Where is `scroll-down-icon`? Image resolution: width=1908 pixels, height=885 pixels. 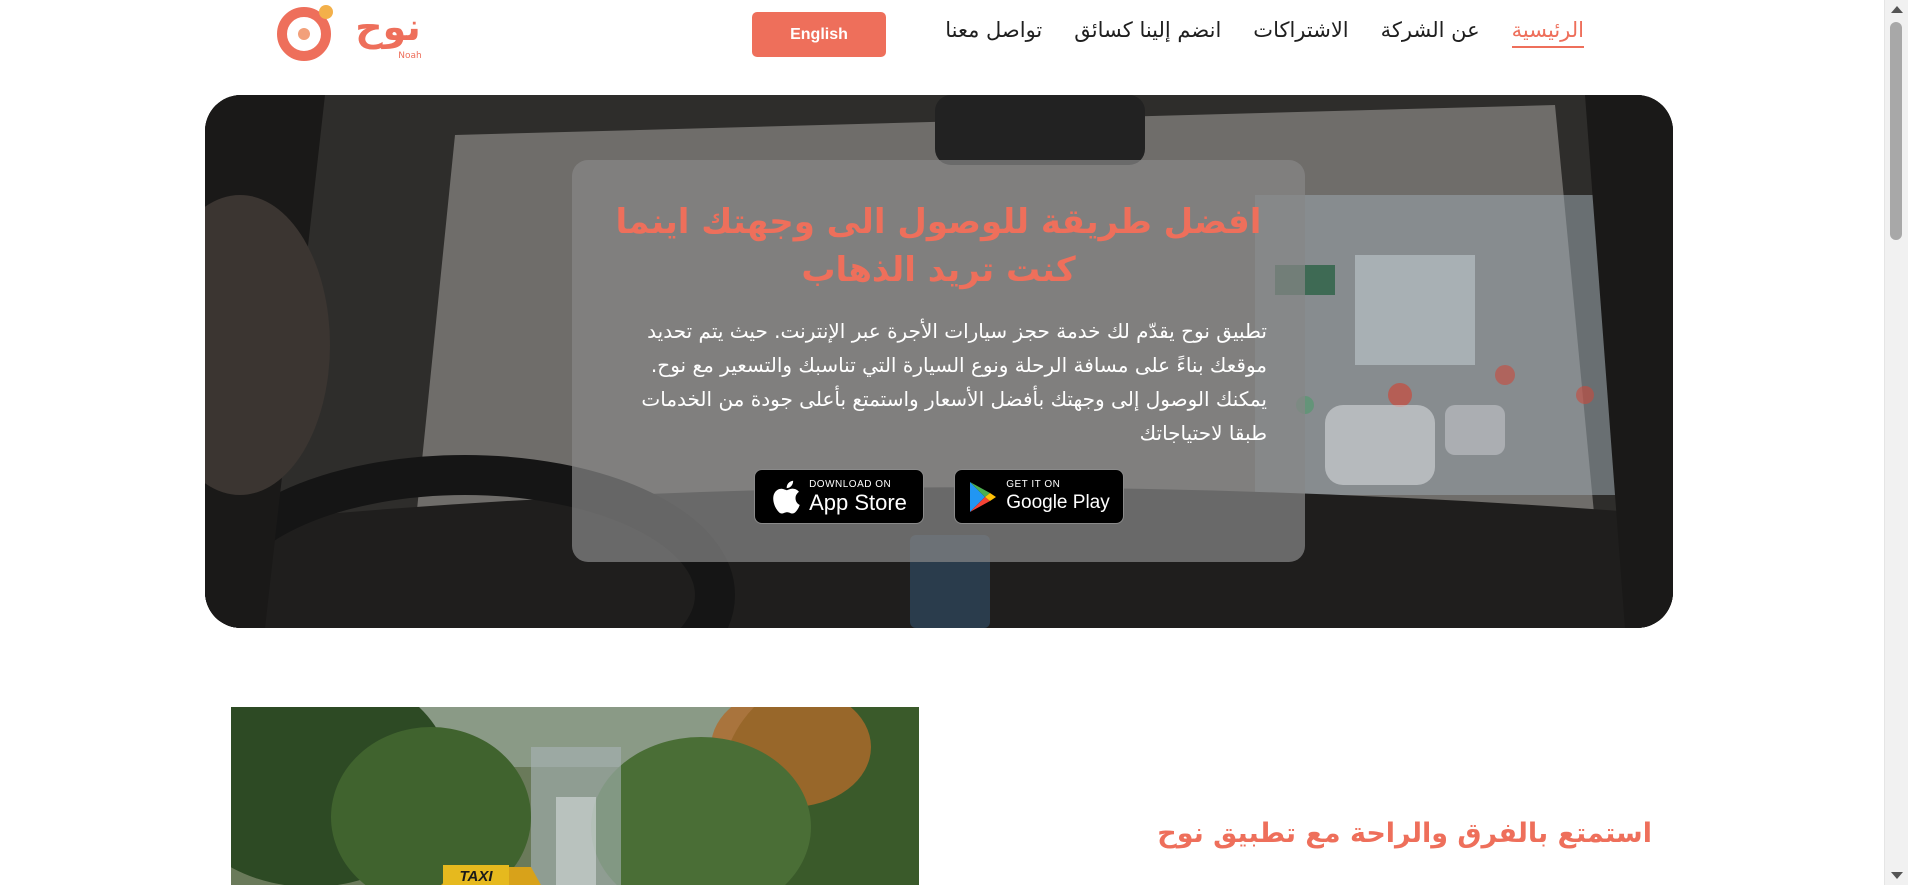
scroll-down-icon is located at coordinates (1897, 875).